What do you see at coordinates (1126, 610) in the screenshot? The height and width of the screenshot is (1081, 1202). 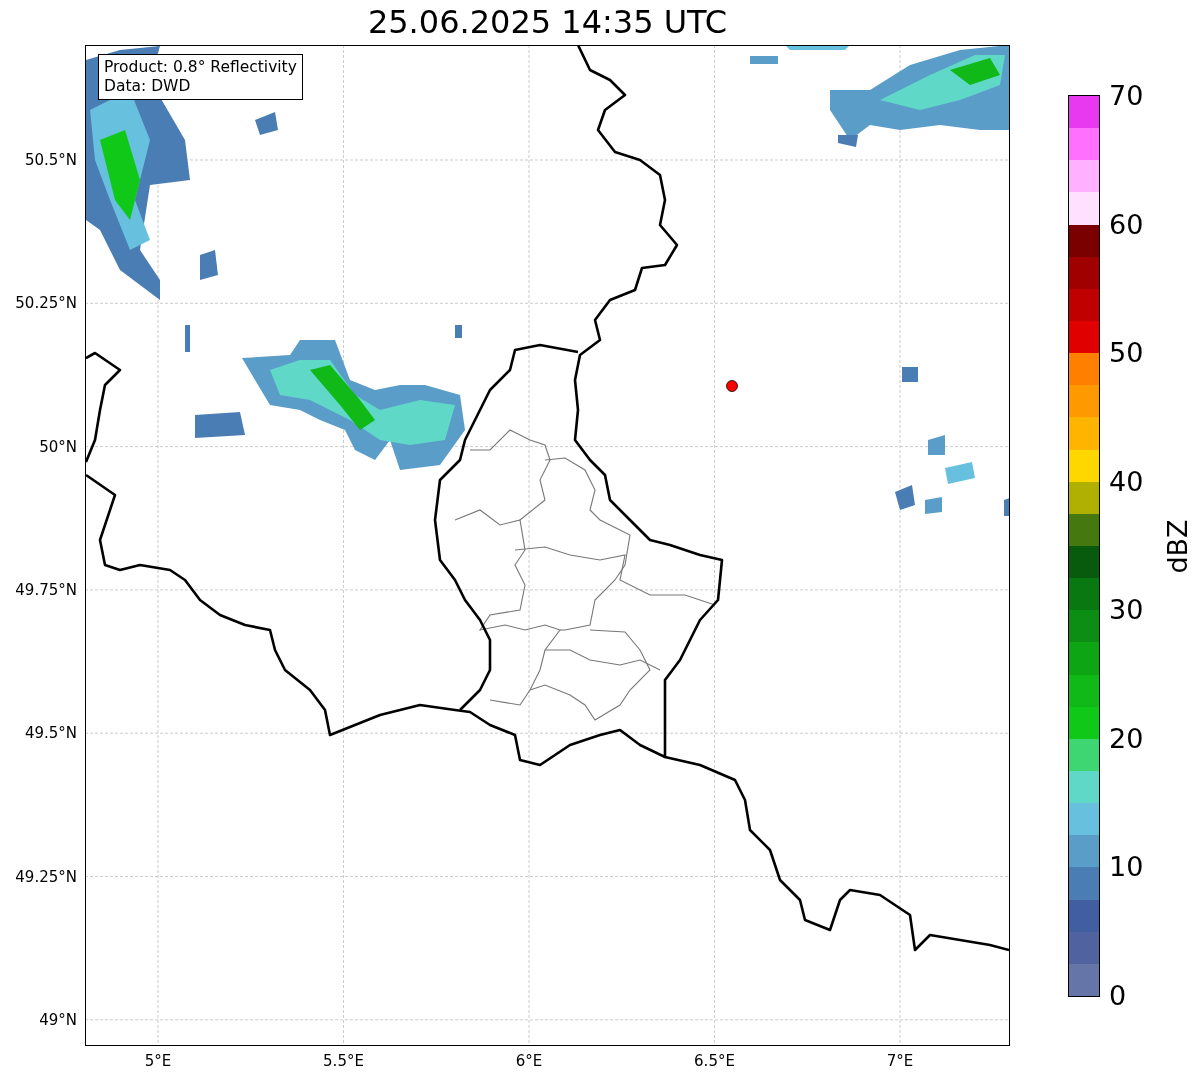 I see `colorbar-tick-label: 30` at bounding box center [1126, 610].